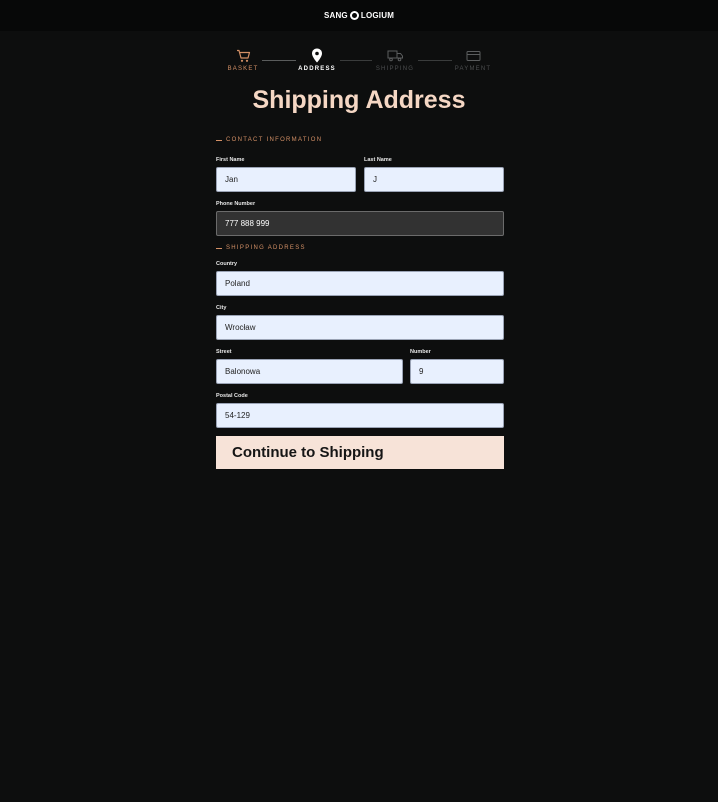  What do you see at coordinates (377, 15) in the screenshot?
I see `brand-right-text: LOGIUM` at bounding box center [377, 15].